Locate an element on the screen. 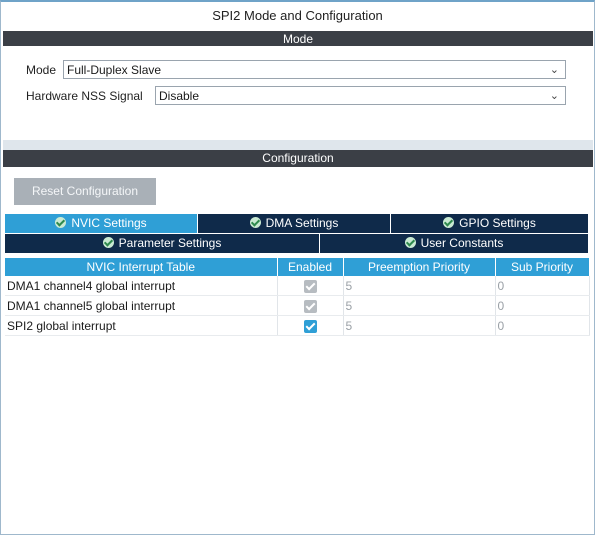  tab-dma-settings: DMA Settings is located at coordinates (294, 223).